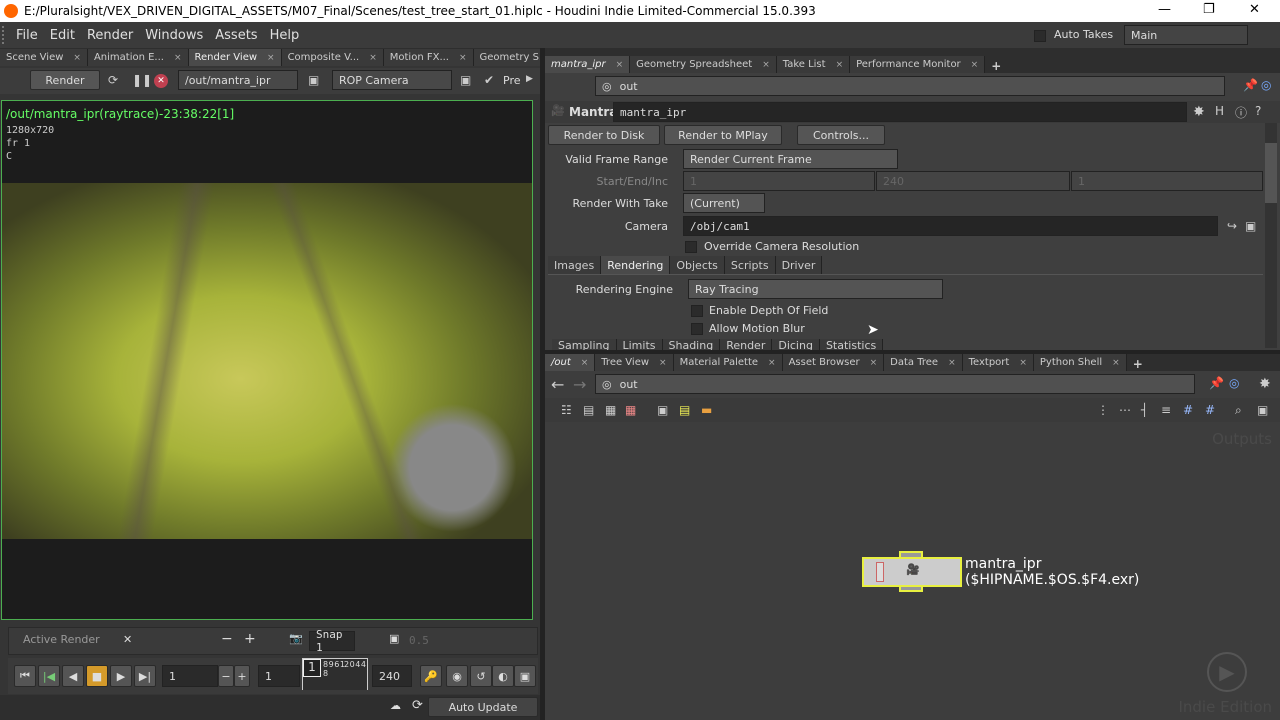 This screenshot has width=1280, height=720. What do you see at coordinates (697, 311) in the screenshot?
I see `depth-of-field-checkbox` at bounding box center [697, 311].